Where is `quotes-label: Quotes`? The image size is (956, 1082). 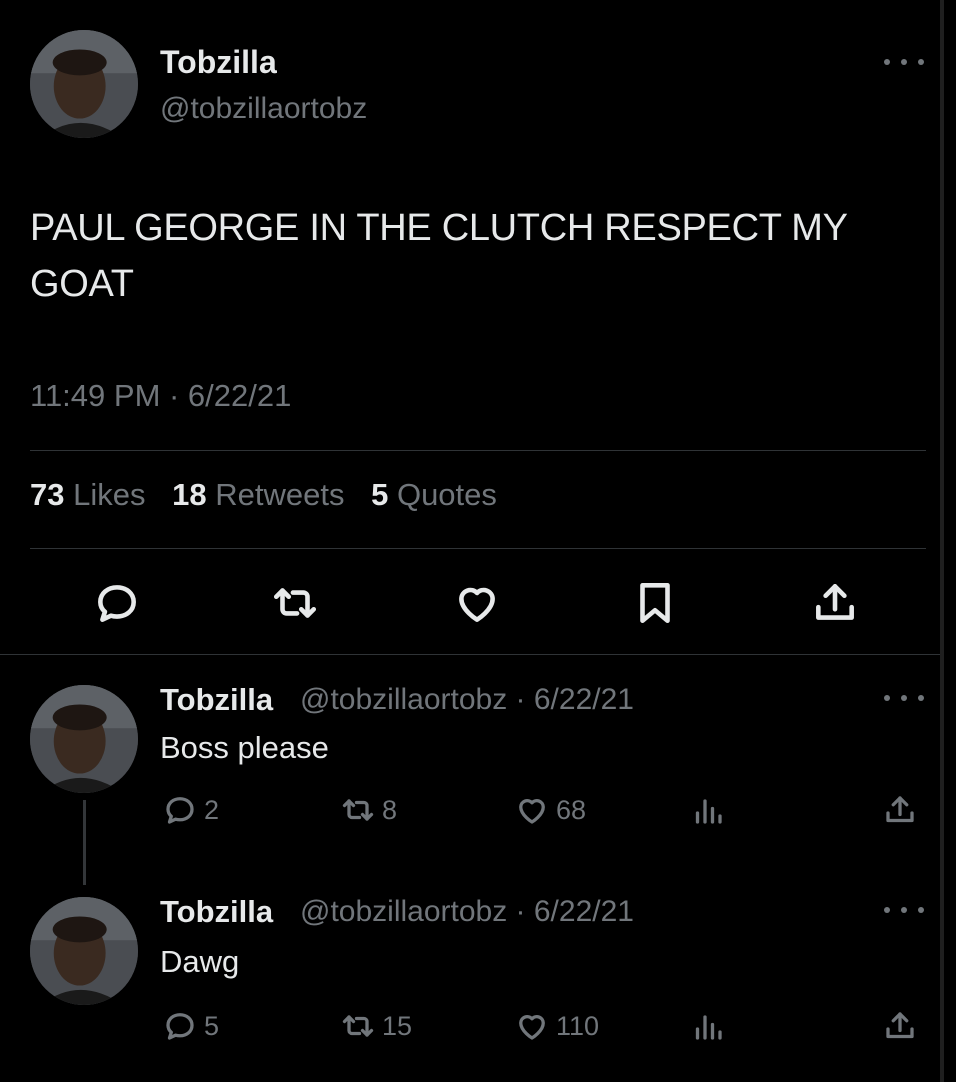 quotes-label: Quotes is located at coordinates (447, 494).